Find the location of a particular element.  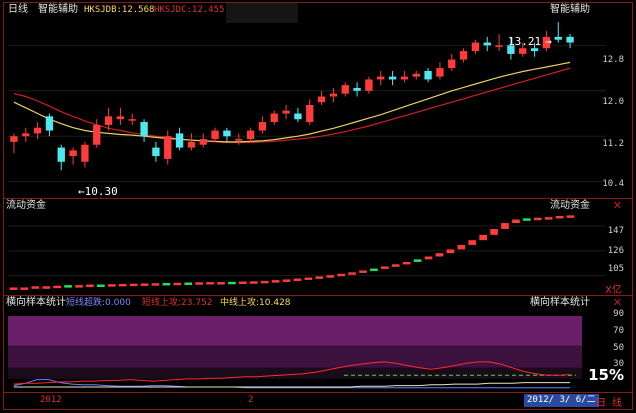

time-axis: 2012 2 2012/ 3/ 6/二 日 线 is located at coordinates (318, 400).